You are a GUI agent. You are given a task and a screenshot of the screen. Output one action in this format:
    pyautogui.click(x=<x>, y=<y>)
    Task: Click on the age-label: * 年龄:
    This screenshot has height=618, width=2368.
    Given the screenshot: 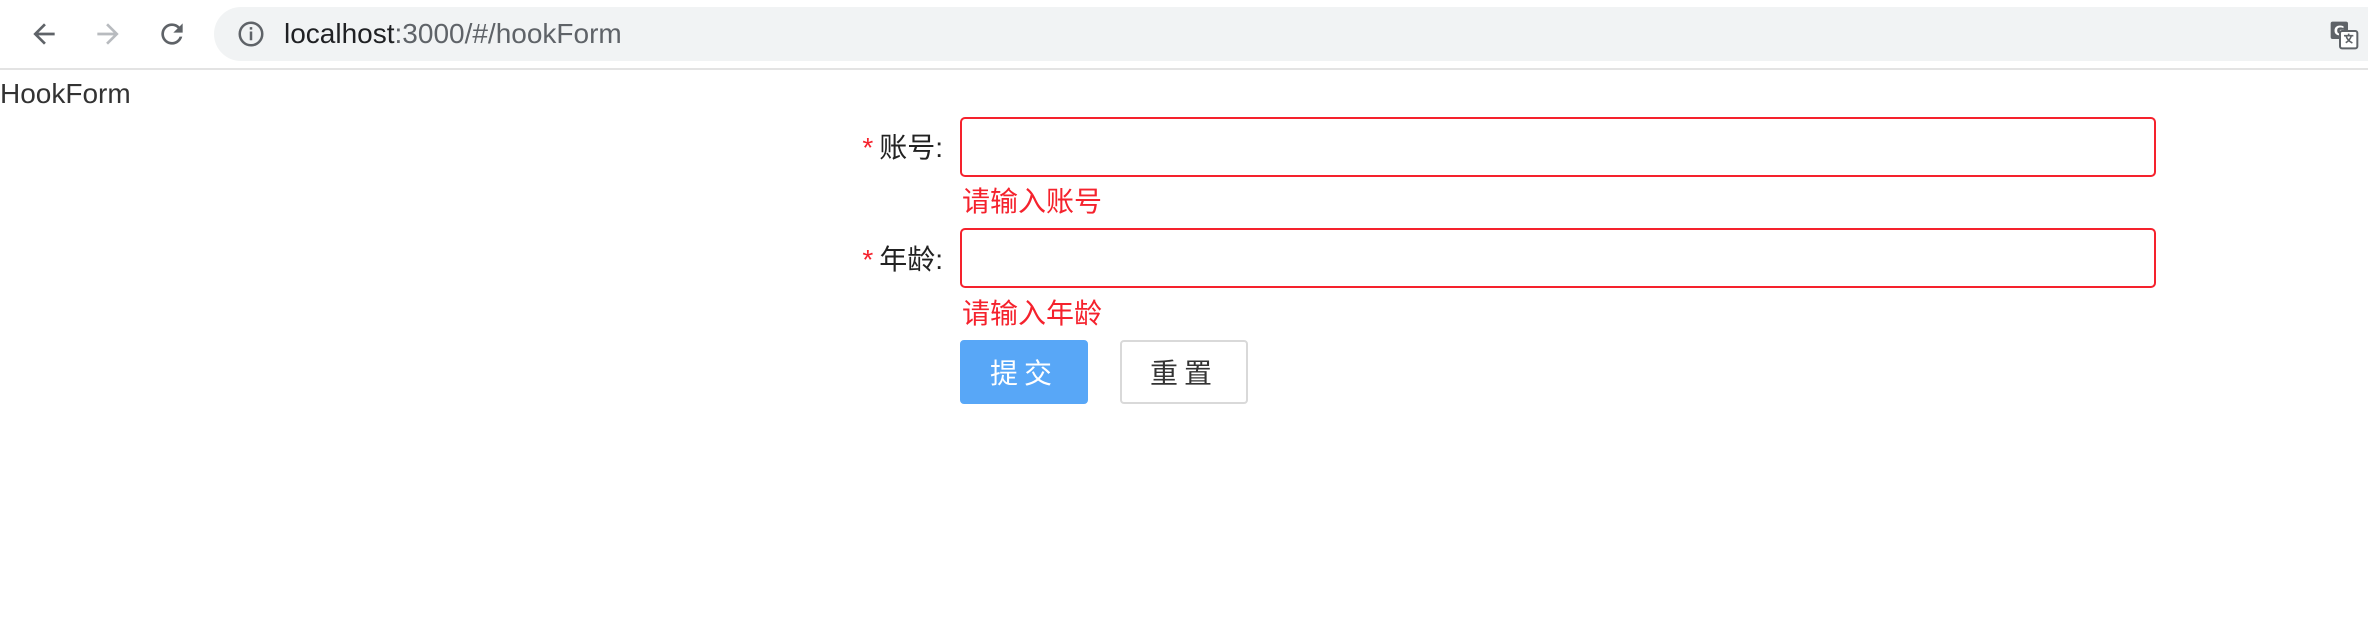 What is the action you would take?
    pyautogui.click(x=902, y=260)
    